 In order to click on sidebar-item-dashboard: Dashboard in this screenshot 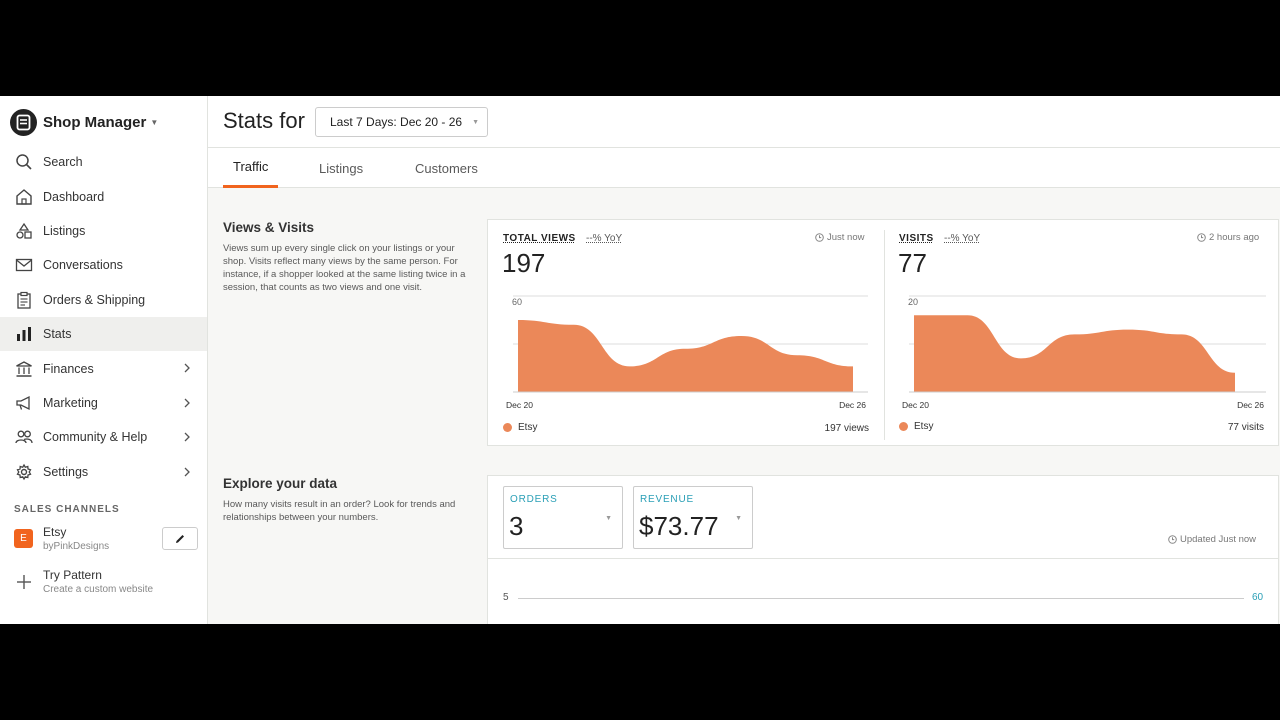, I will do `click(103, 196)`.